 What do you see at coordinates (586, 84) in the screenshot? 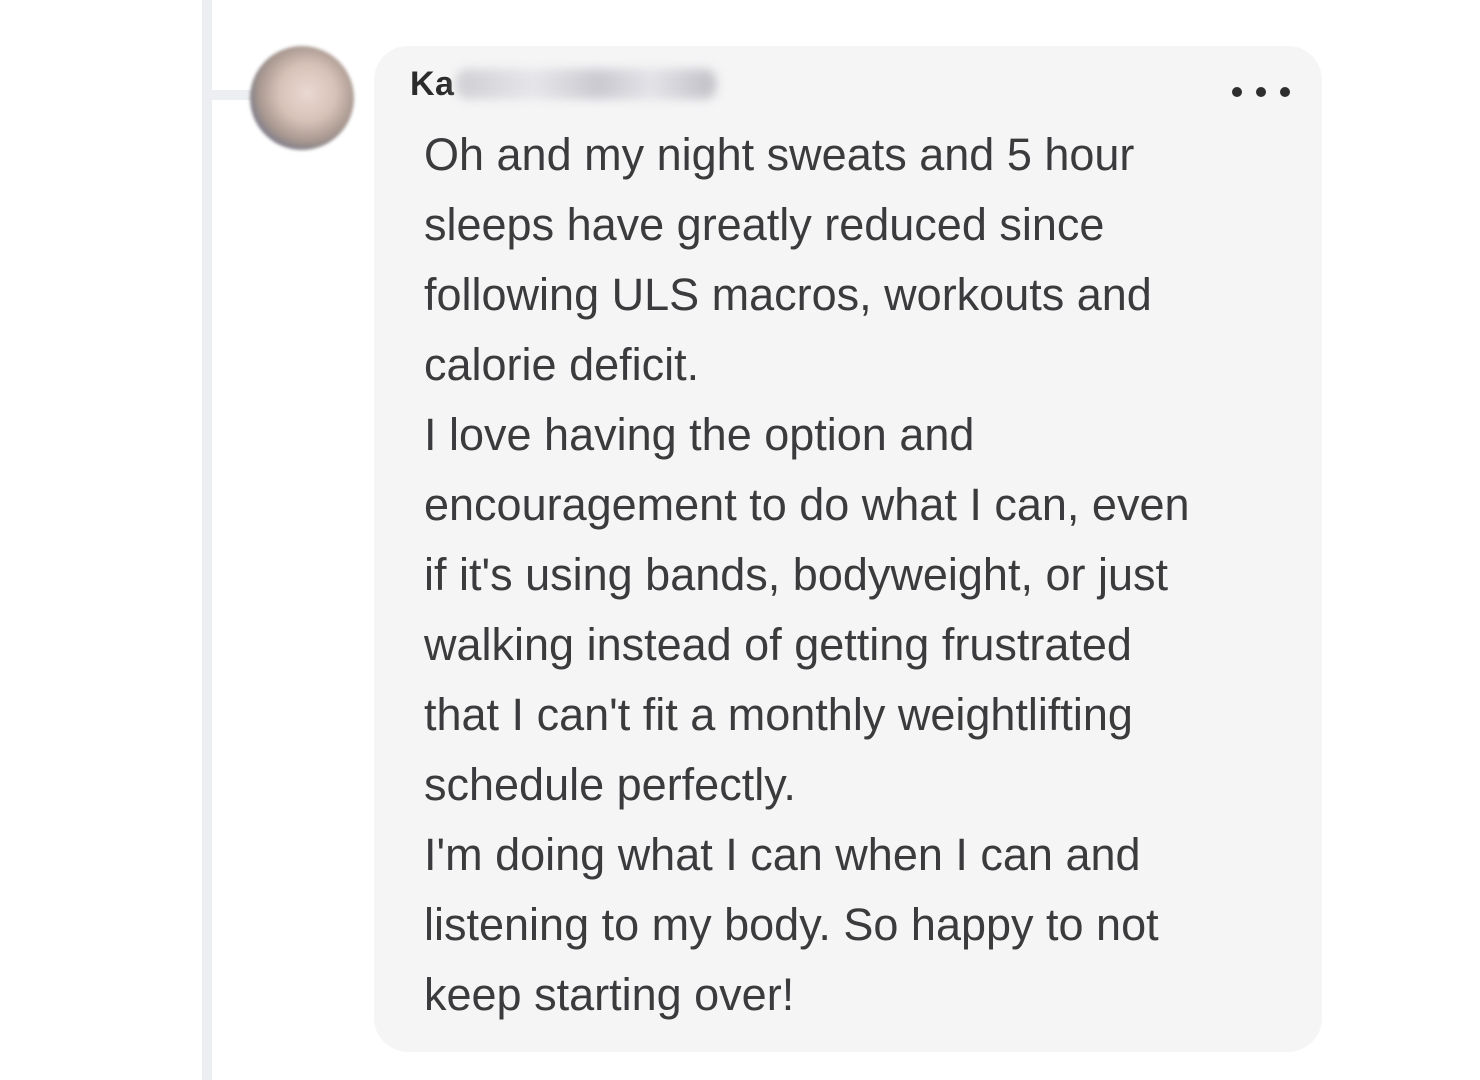
I see `author-name-redaction` at bounding box center [586, 84].